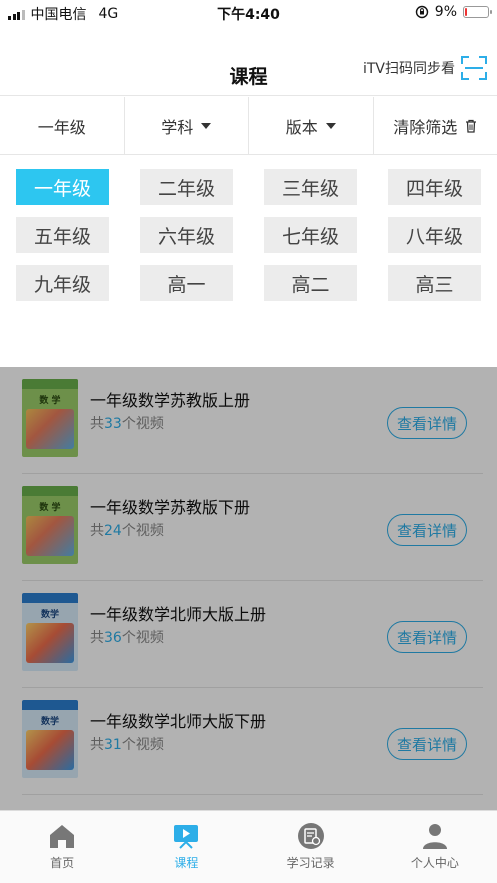  What do you see at coordinates (248, 741) in the screenshot?
I see `course-row: 数学 一年级数学北师大版下册 共31个视频 查看详情` at bounding box center [248, 741].